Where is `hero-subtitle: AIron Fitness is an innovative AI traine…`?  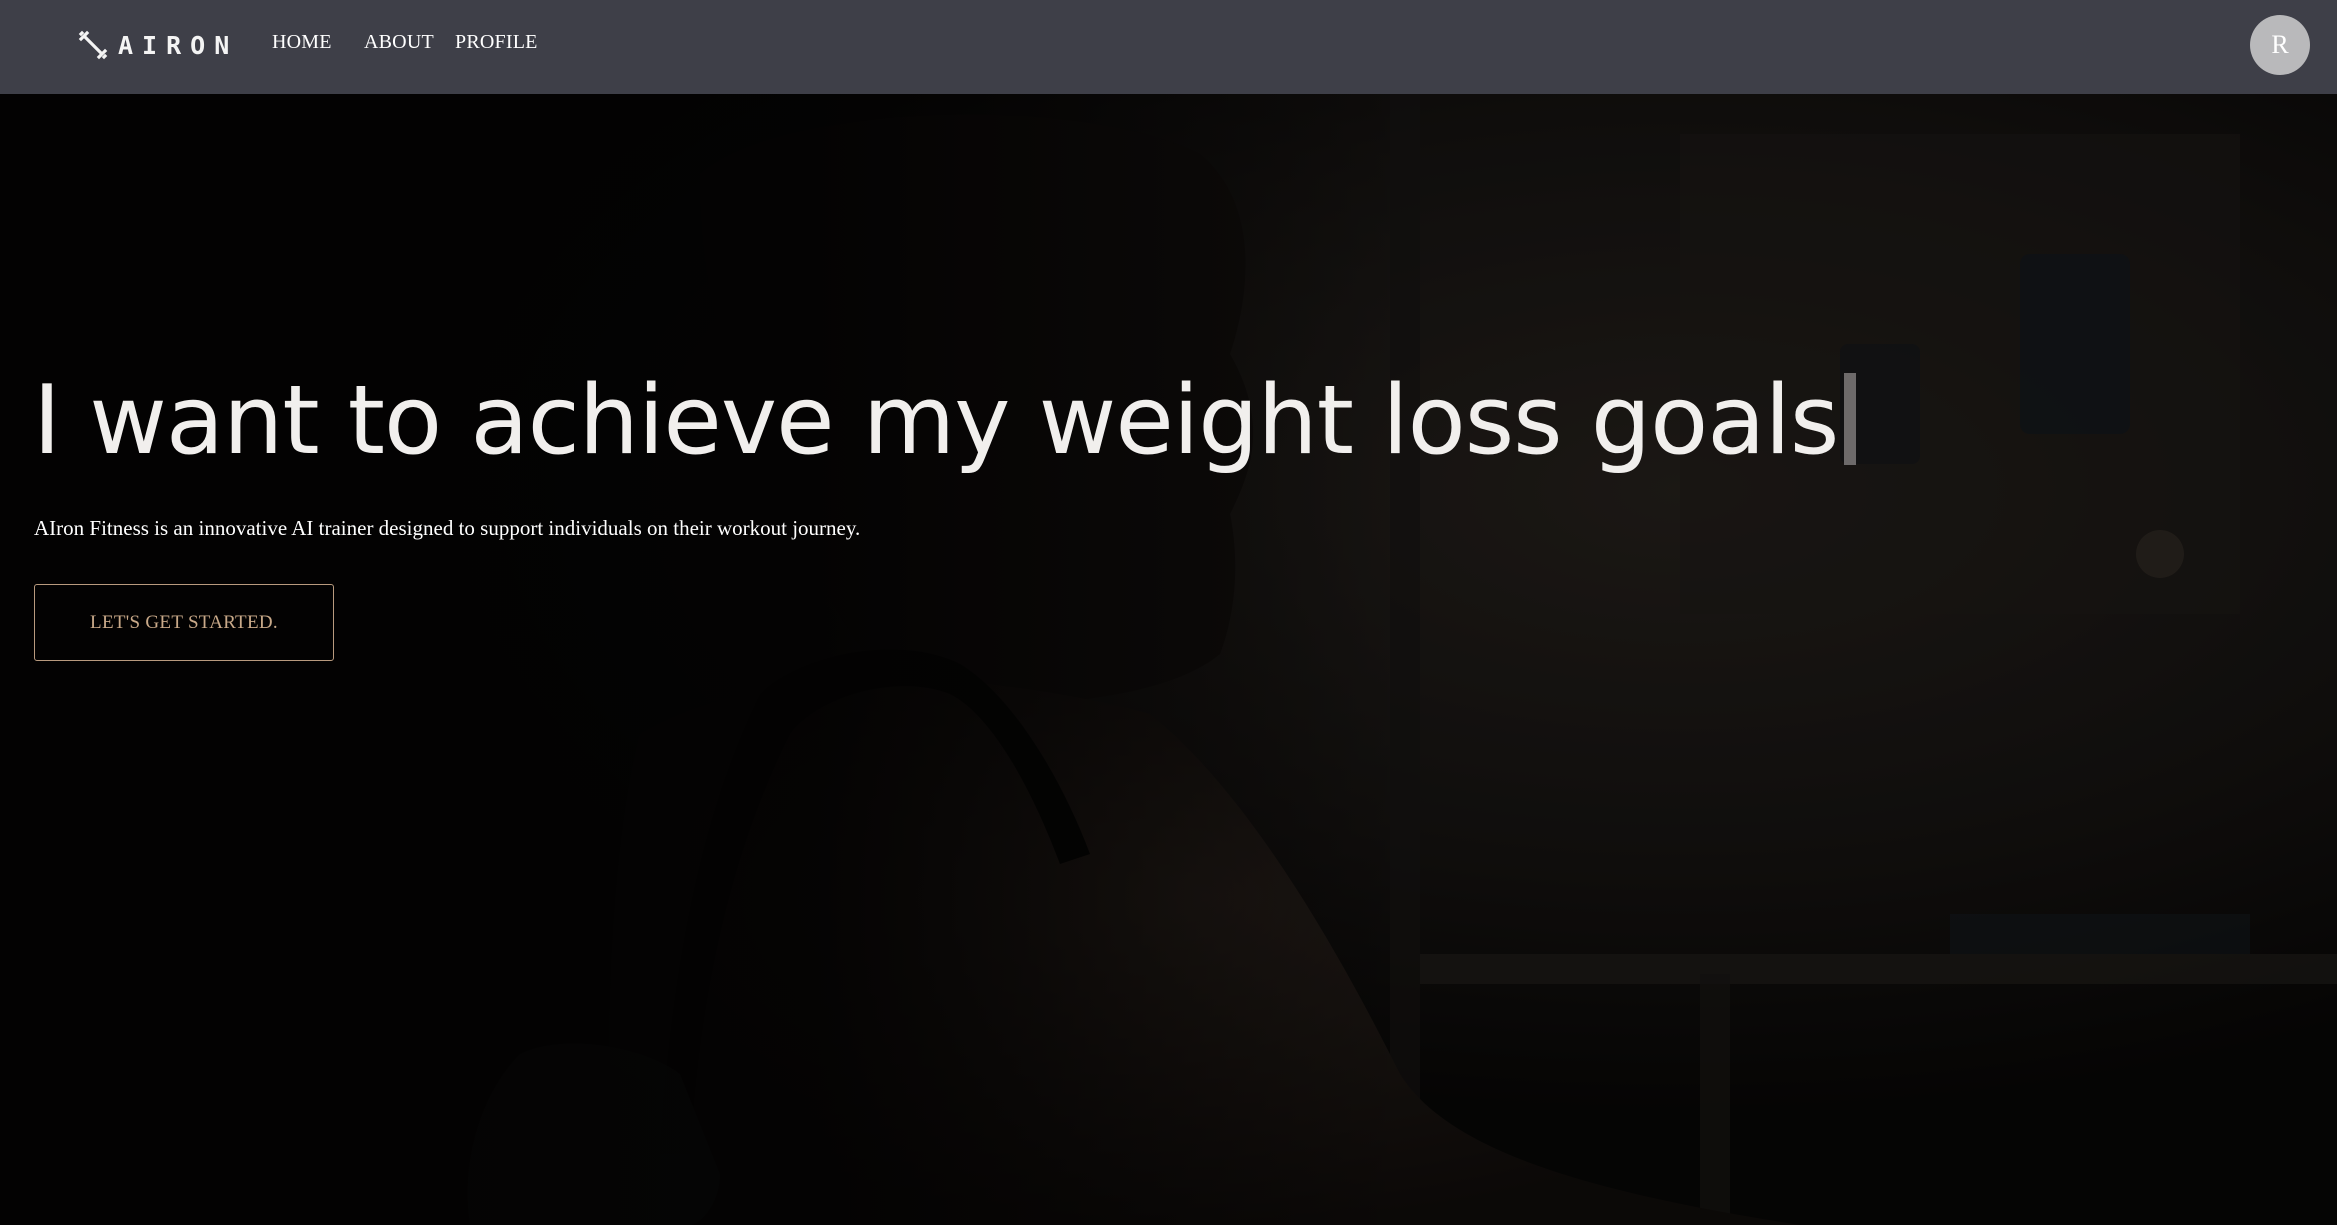
hero-subtitle: AIron Fitness is an innovative AI traine… is located at coordinates (447, 528).